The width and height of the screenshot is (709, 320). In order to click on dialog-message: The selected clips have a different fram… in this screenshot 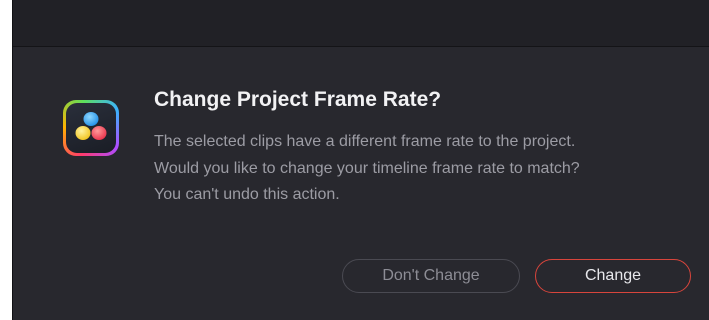, I will do `click(367, 168)`.